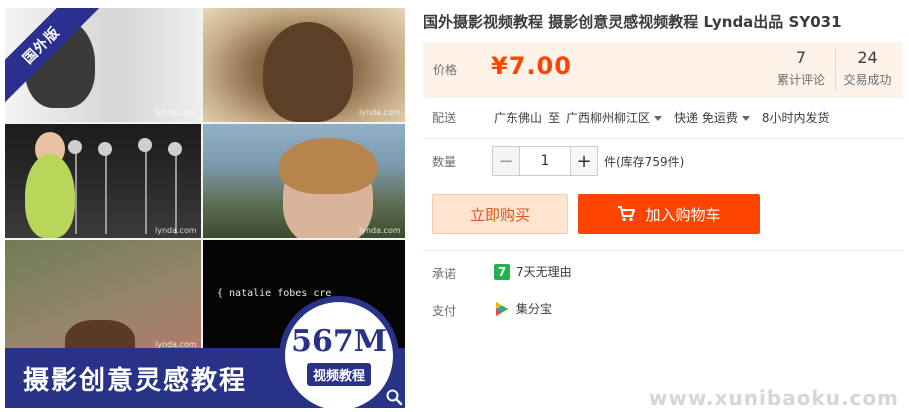  I want to click on quantity-input: 1, so click(545, 161).